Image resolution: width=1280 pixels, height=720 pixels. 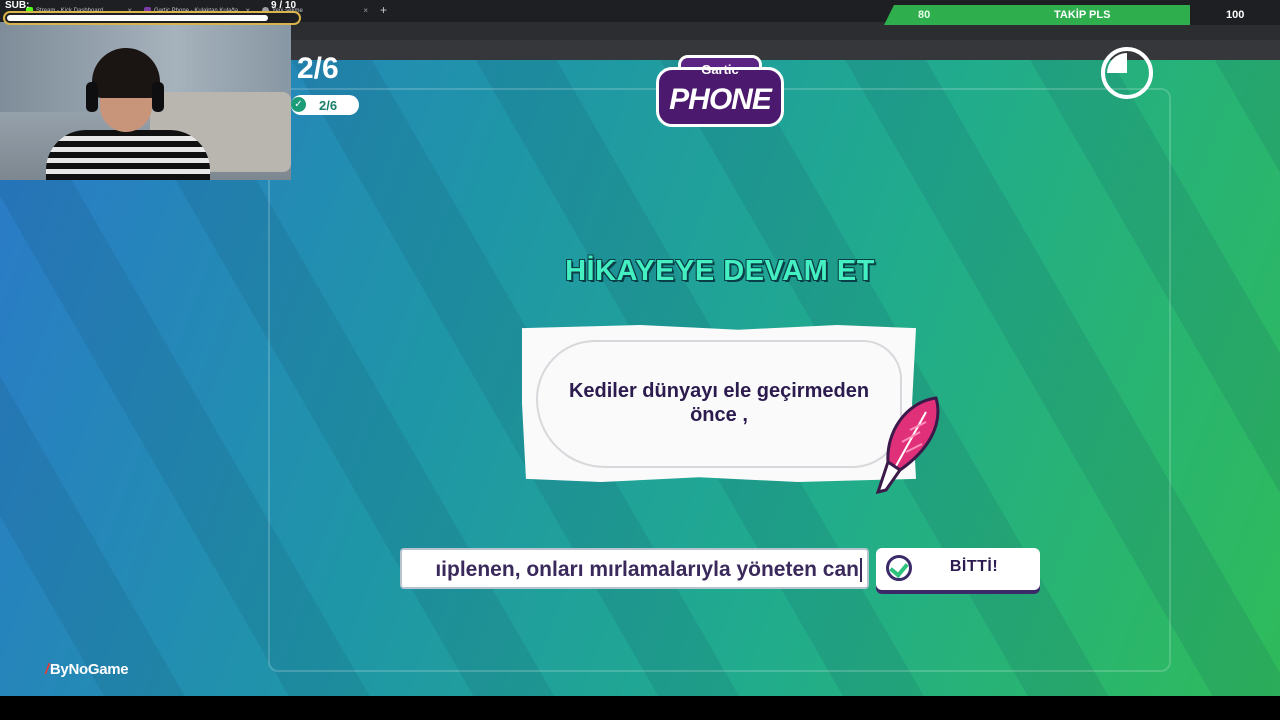 What do you see at coordinates (383, 10) in the screenshot?
I see `new-tab-button: +` at bounding box center [383, 10].